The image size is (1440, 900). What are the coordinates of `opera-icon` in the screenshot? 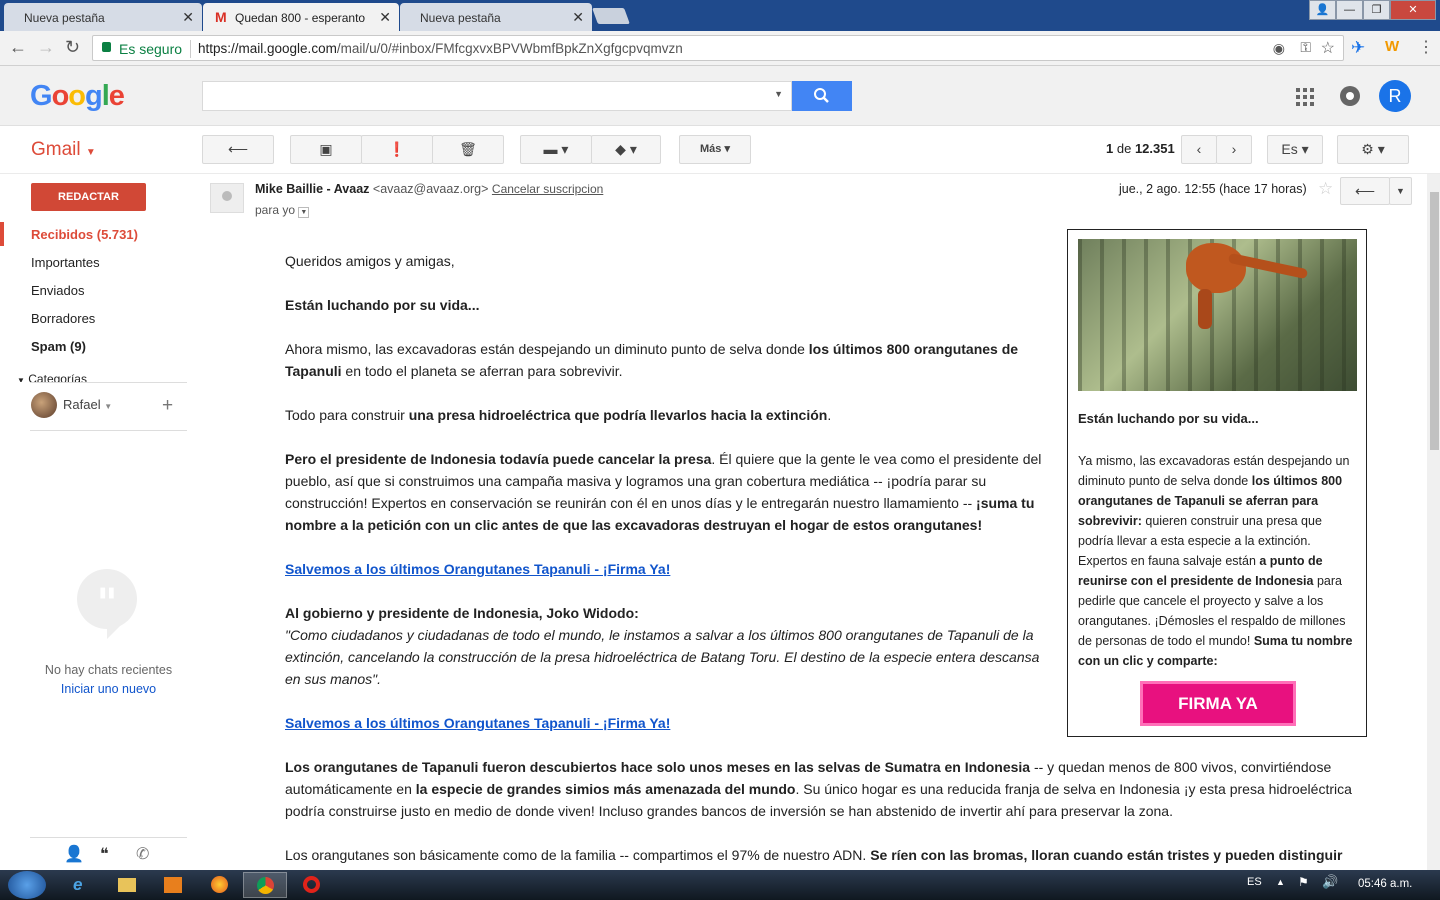 It's located at (311, 884).